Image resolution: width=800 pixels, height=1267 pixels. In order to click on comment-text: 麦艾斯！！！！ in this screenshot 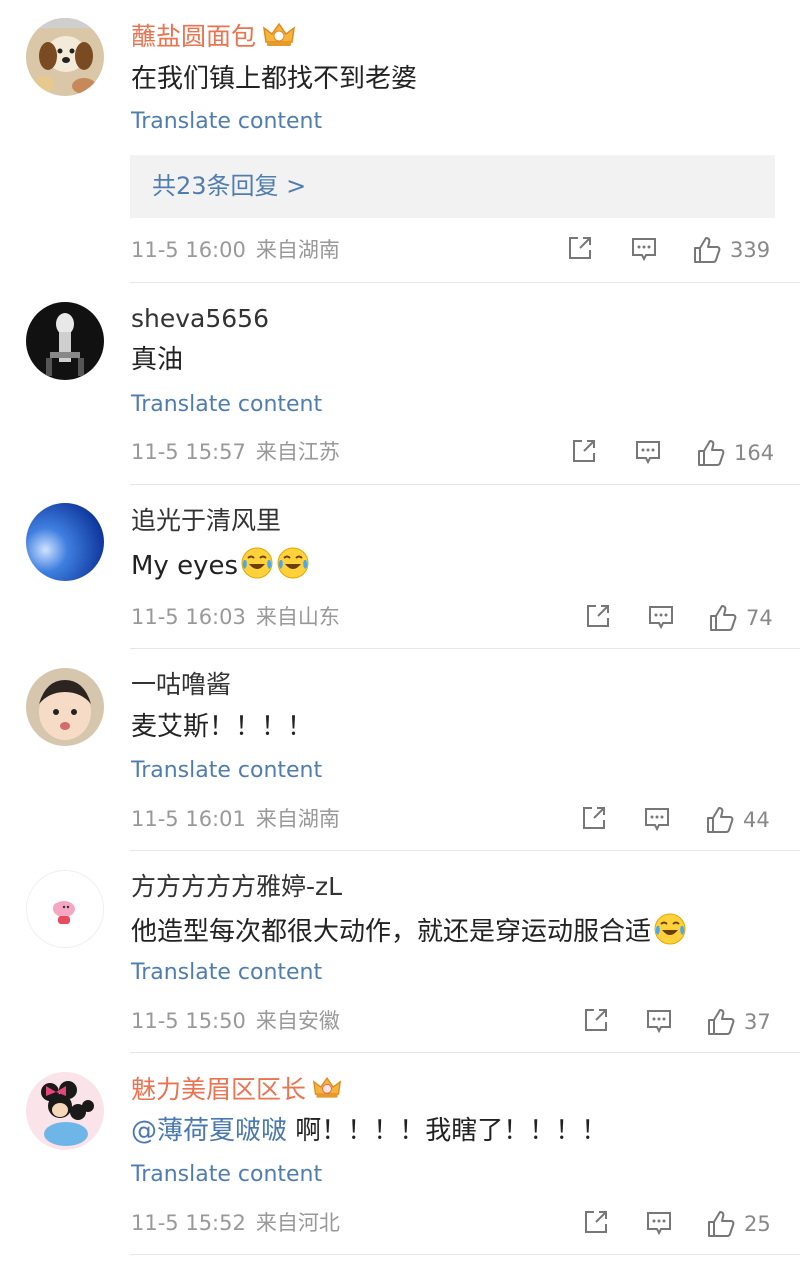, I will do `click(222, 727)`.